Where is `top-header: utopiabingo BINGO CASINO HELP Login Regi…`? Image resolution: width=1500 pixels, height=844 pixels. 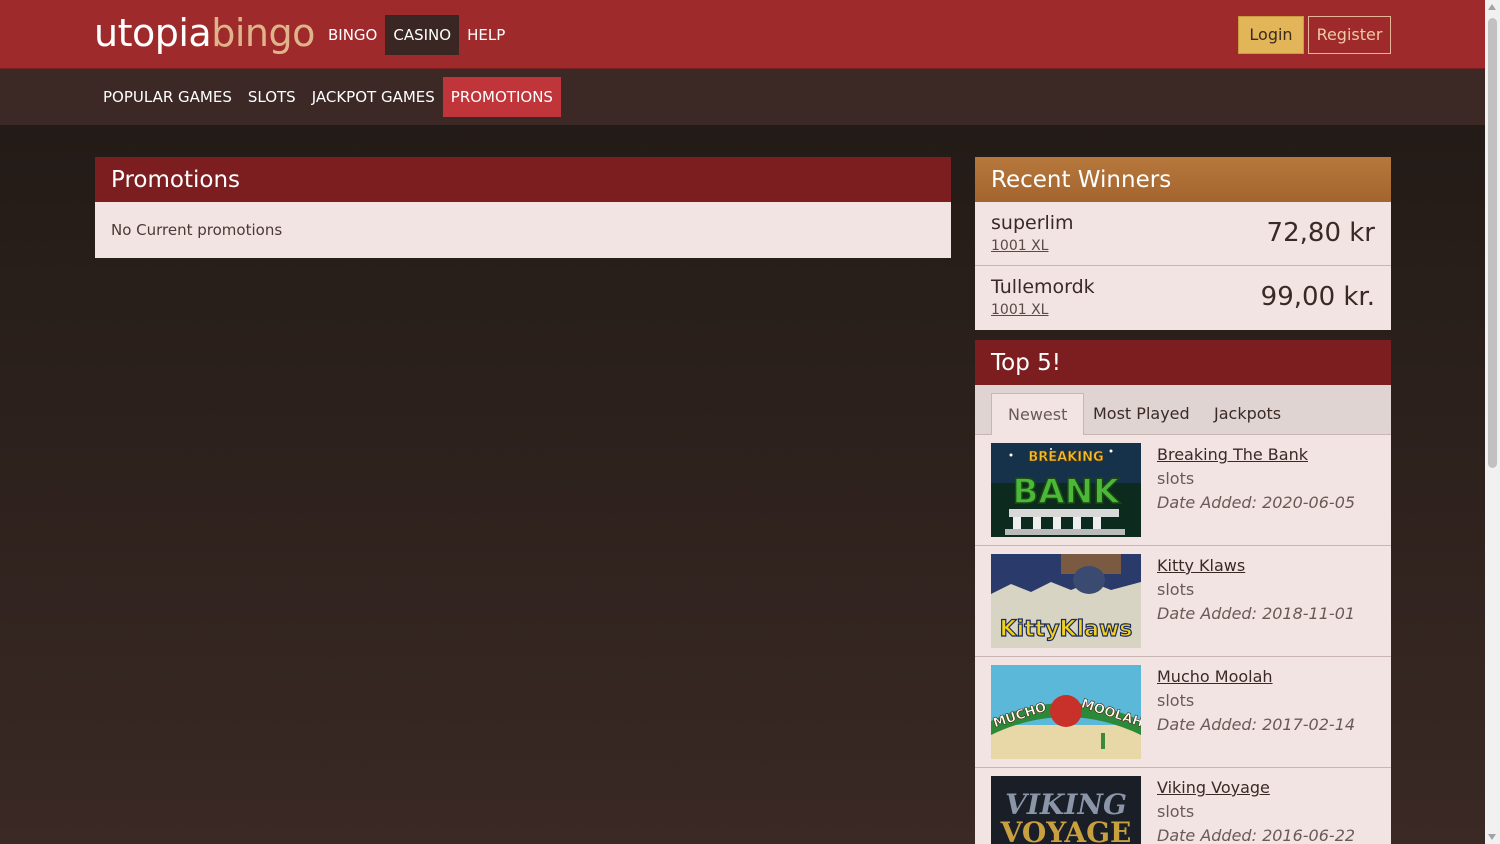
top-header: utopiabingo BINGO CASINO HELP Login Regi… is located at coordinates (742, 34).